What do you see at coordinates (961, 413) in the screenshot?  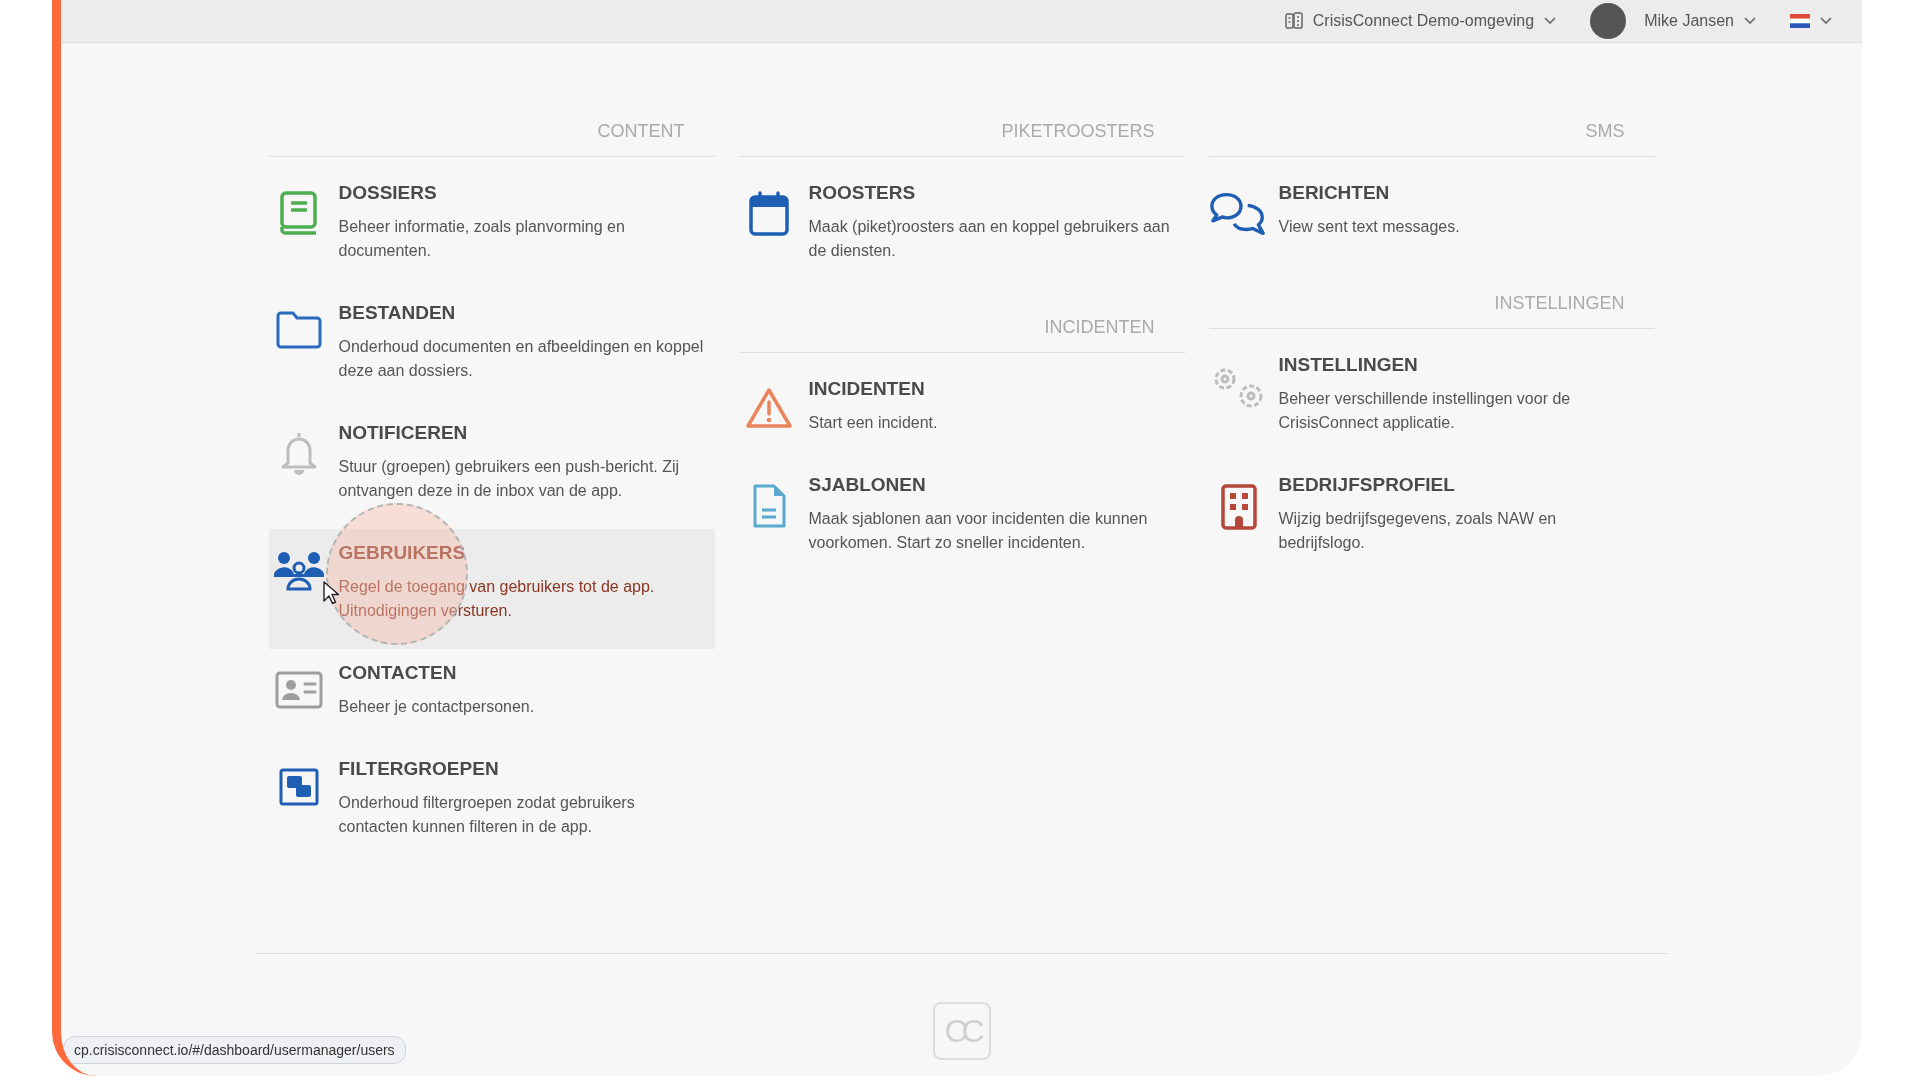 I see `dashboard-tile: INCIDENTEN Start een incident.` at bounding box center [961, 413].